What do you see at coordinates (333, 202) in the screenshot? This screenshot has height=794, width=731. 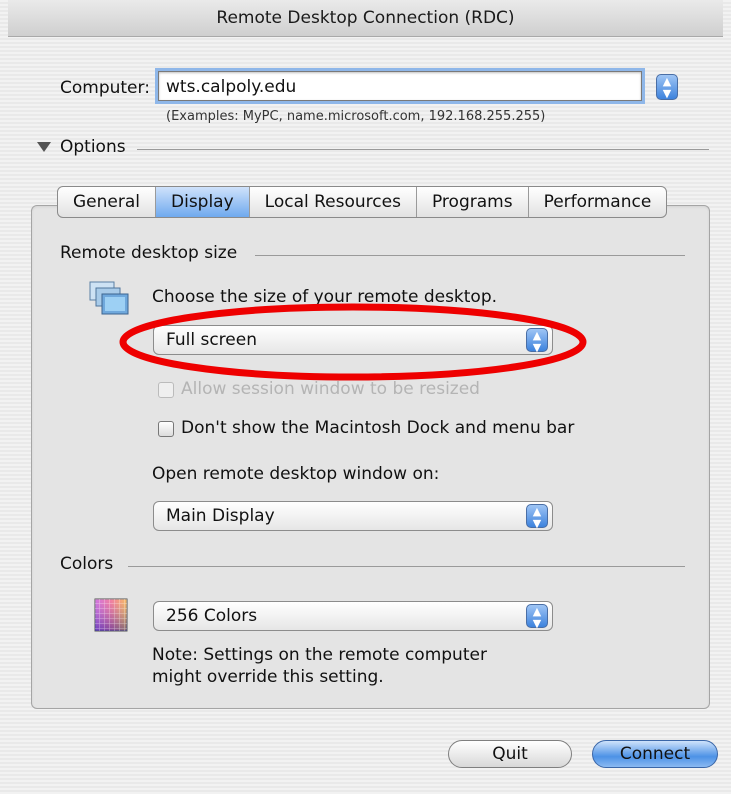 I see `tab-local-resources: Local Resources` at bounding box center [333, 202].